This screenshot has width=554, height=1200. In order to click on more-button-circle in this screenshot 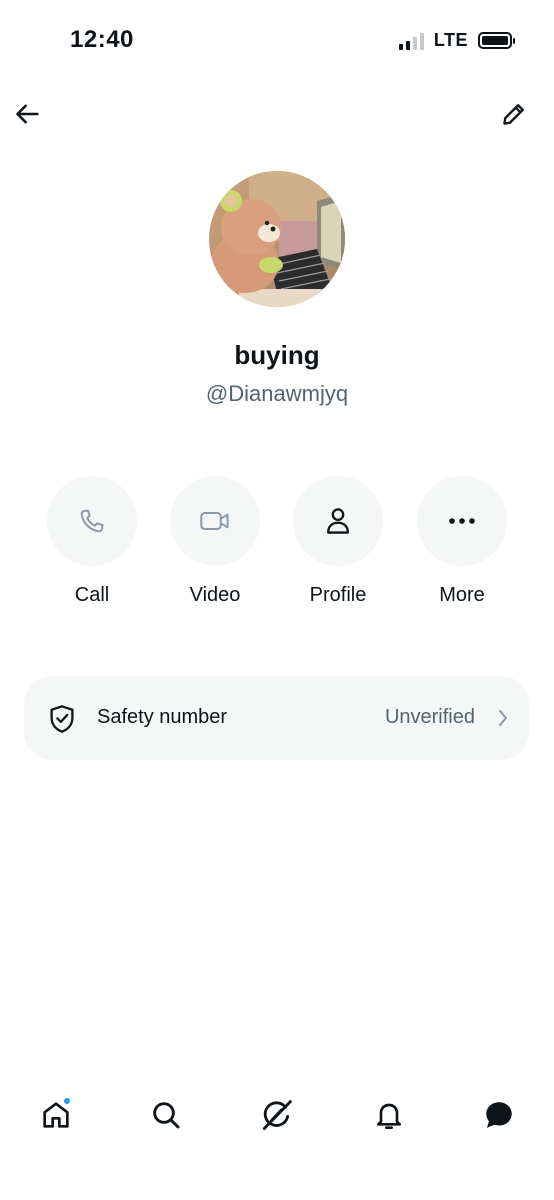, I will do `click(462, 521)`.